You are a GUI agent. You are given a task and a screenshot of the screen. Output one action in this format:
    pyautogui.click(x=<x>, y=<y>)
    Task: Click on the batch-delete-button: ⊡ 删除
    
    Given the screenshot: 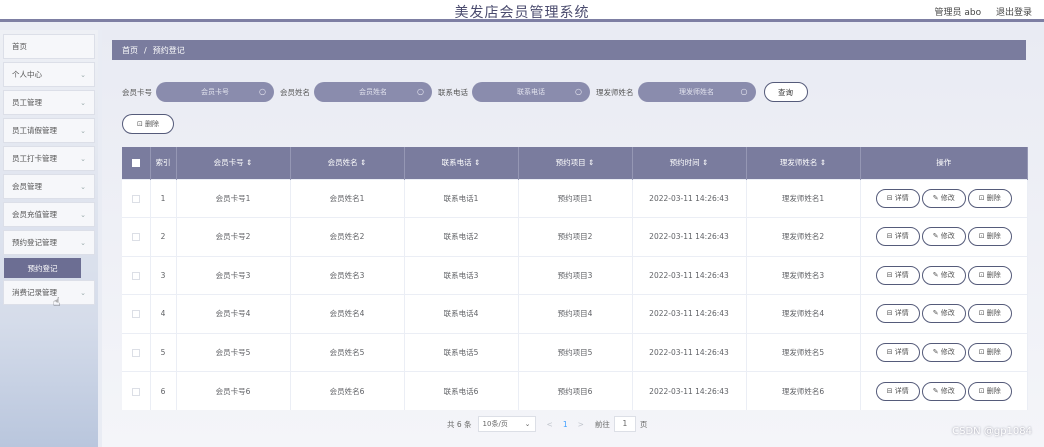 What is the action you would take?
    pyautogui.click(x=148, y=124)
    